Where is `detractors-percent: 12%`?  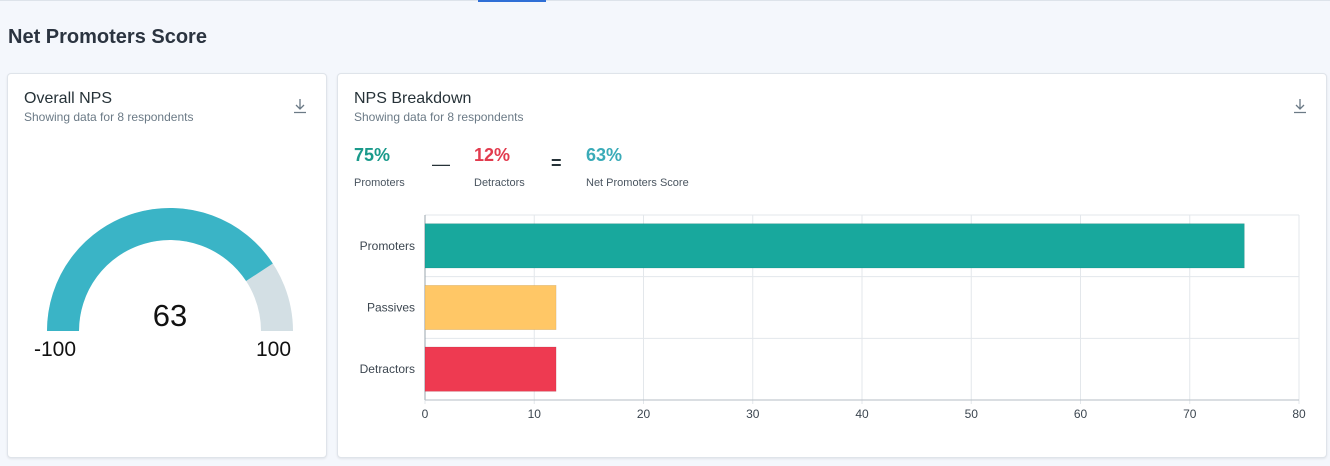
detractors-percent: 12% is located at coordinates (492, 155).